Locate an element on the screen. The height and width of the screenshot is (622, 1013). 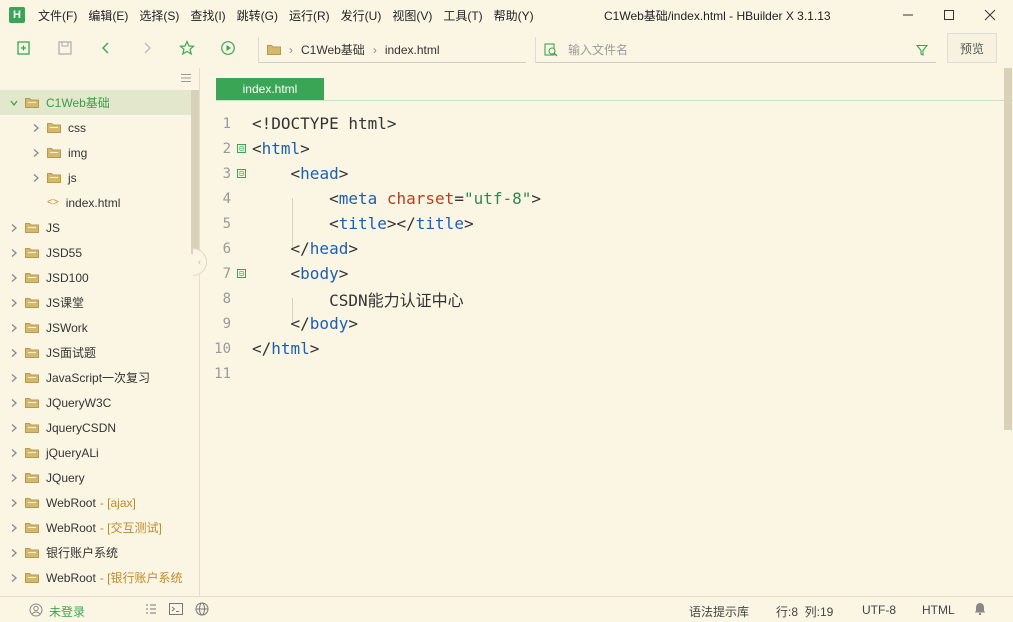
code-line: 9 </body> is located at coordinates (601, 323).